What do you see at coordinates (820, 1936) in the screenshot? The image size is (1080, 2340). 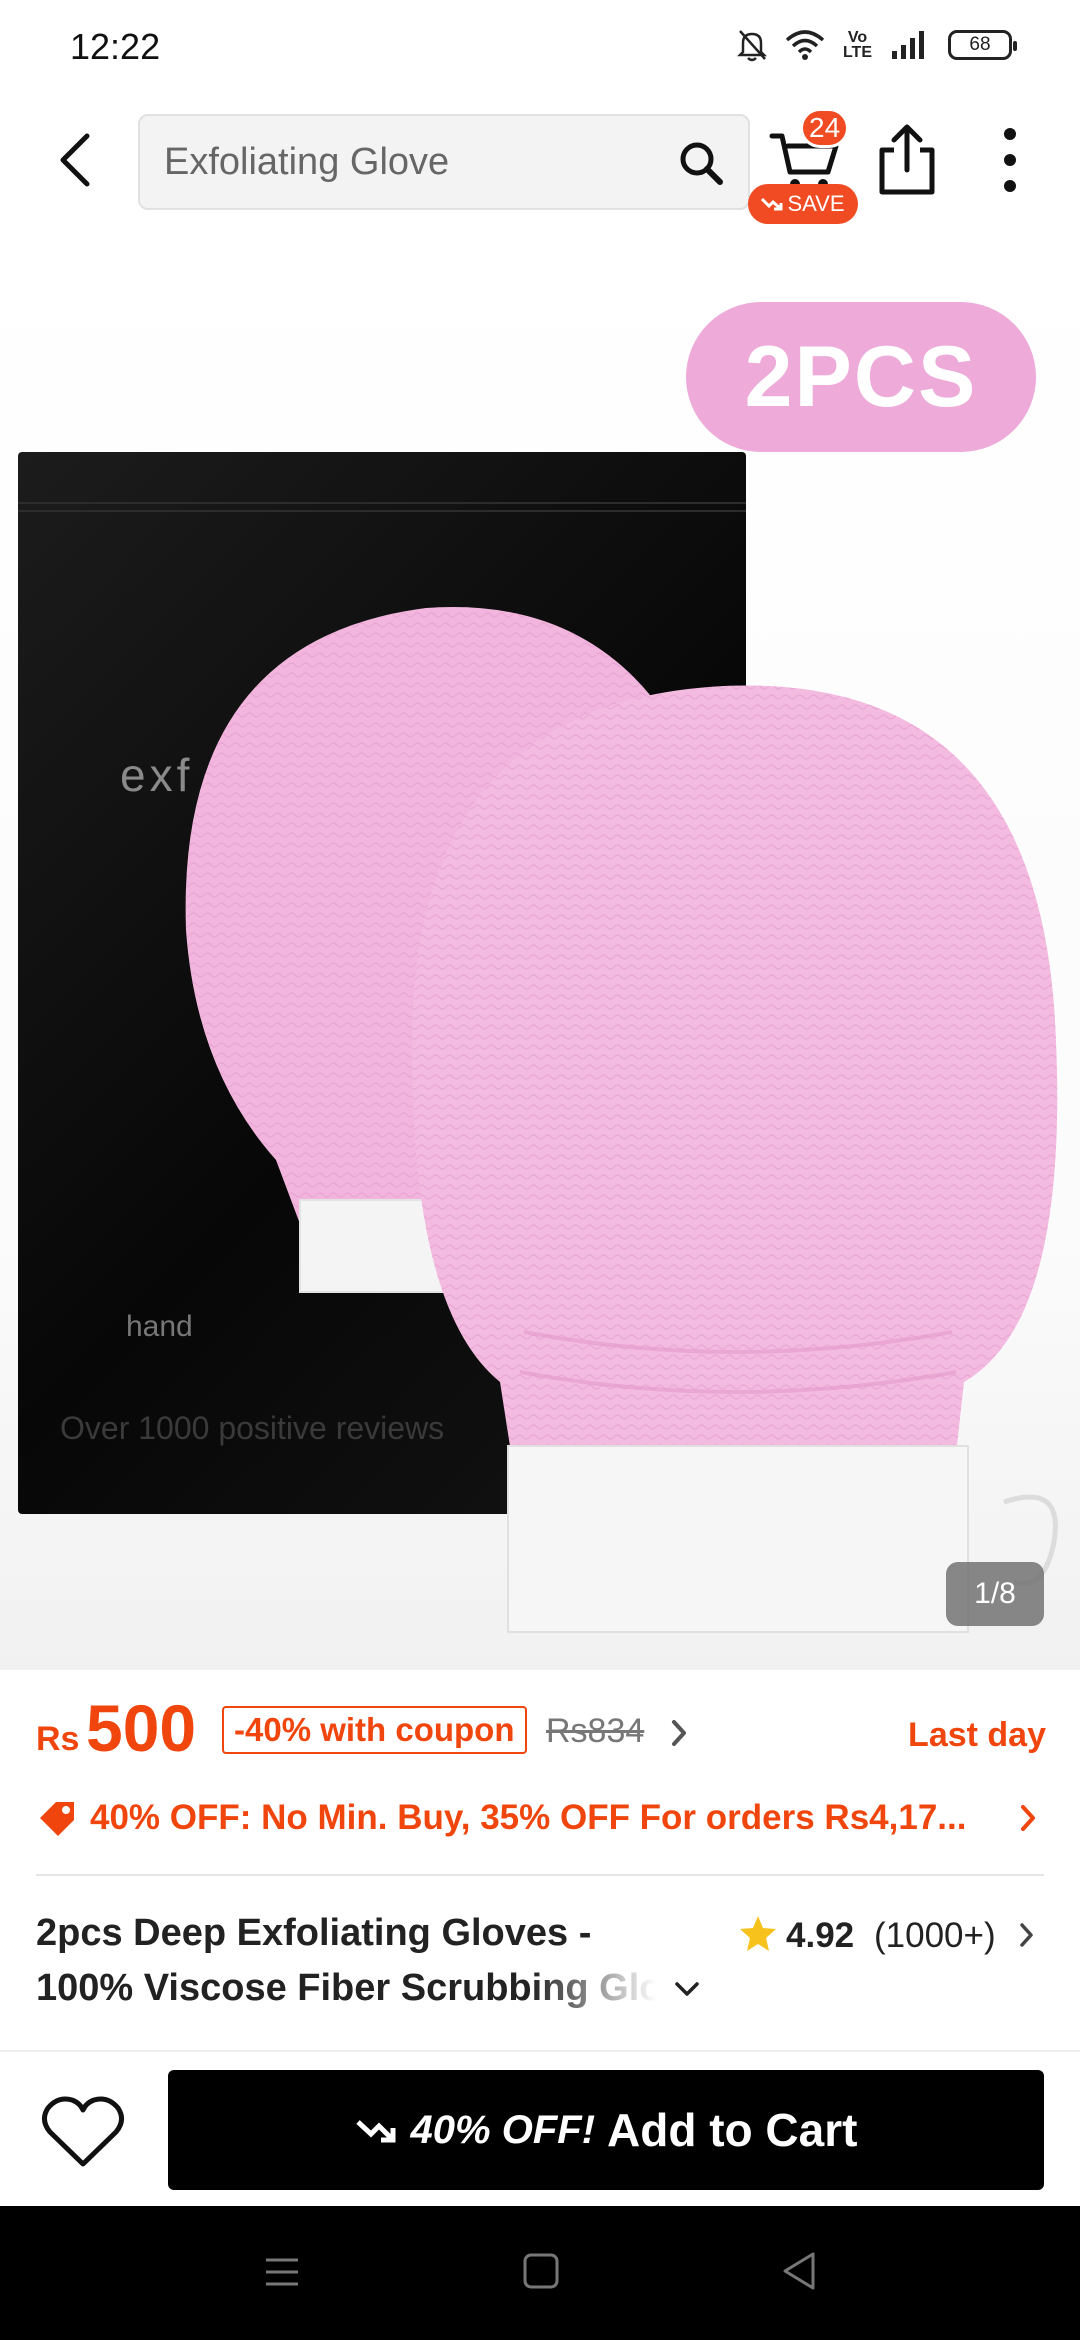 I see `rating-value: 4.92` at bounding box center [820, 1936].